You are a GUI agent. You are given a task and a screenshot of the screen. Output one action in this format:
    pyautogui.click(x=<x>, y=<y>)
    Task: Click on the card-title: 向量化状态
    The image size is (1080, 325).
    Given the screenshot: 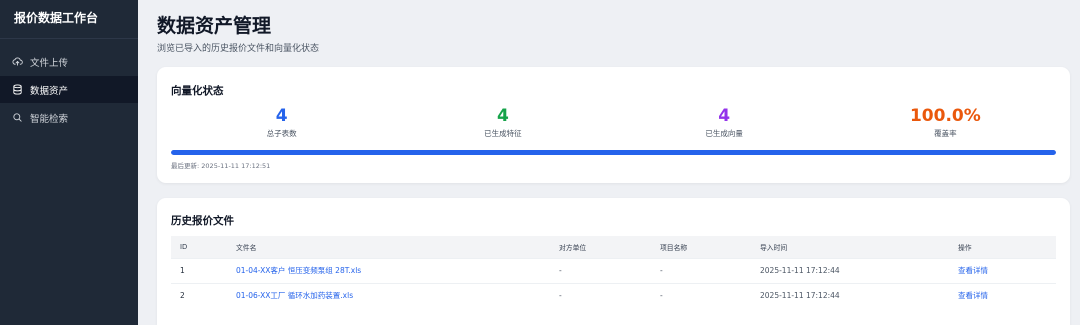 What is the action you would take?
    pyautogui.click(x=197, y=91)
    